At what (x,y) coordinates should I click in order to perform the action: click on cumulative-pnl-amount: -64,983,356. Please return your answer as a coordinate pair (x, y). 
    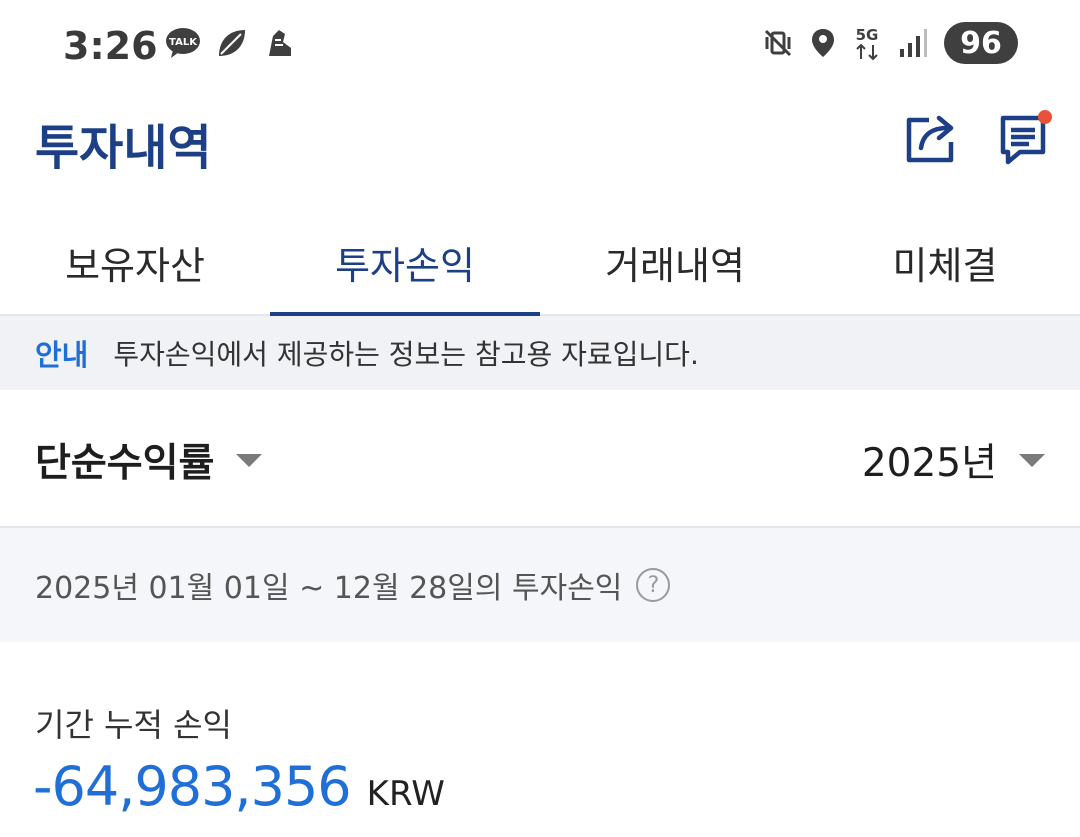
    Looking at the image, I should click on (192, 786).